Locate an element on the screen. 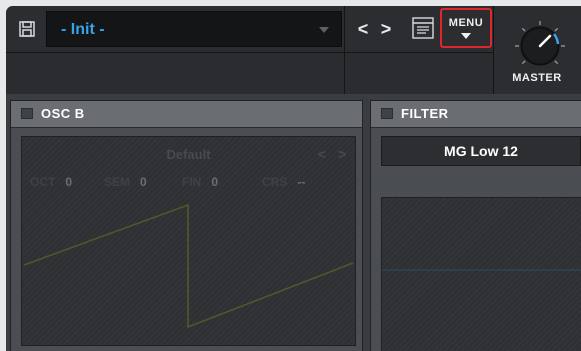 The image size is (581, 351). next-preset-button: > is located at coordinates (386, 29).